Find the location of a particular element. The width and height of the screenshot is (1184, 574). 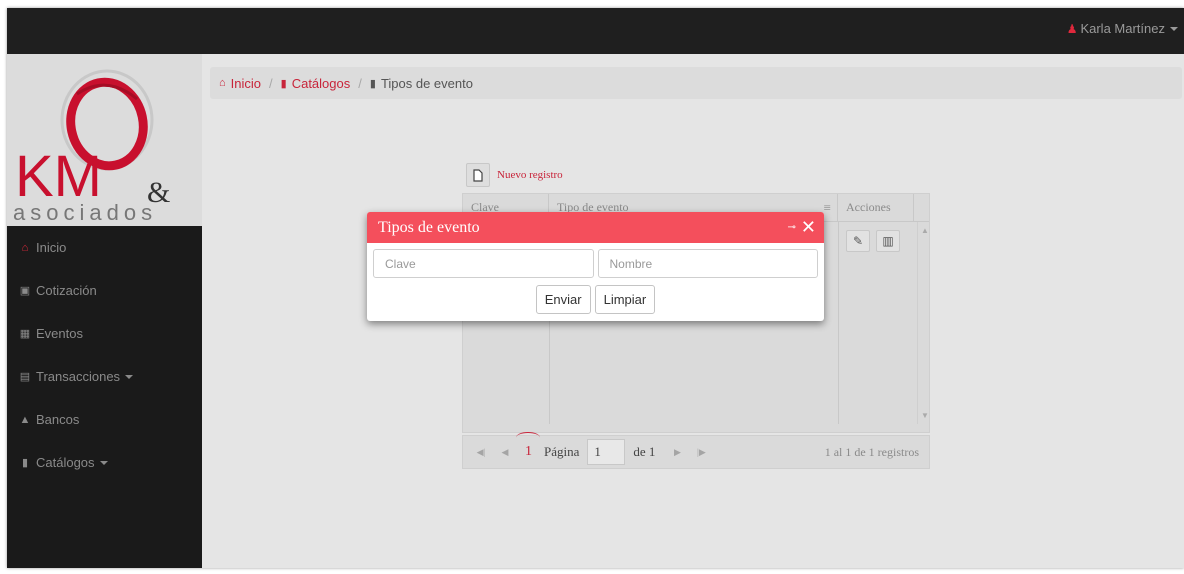

edit-button: ✎ is located at coordinates (858, 241).